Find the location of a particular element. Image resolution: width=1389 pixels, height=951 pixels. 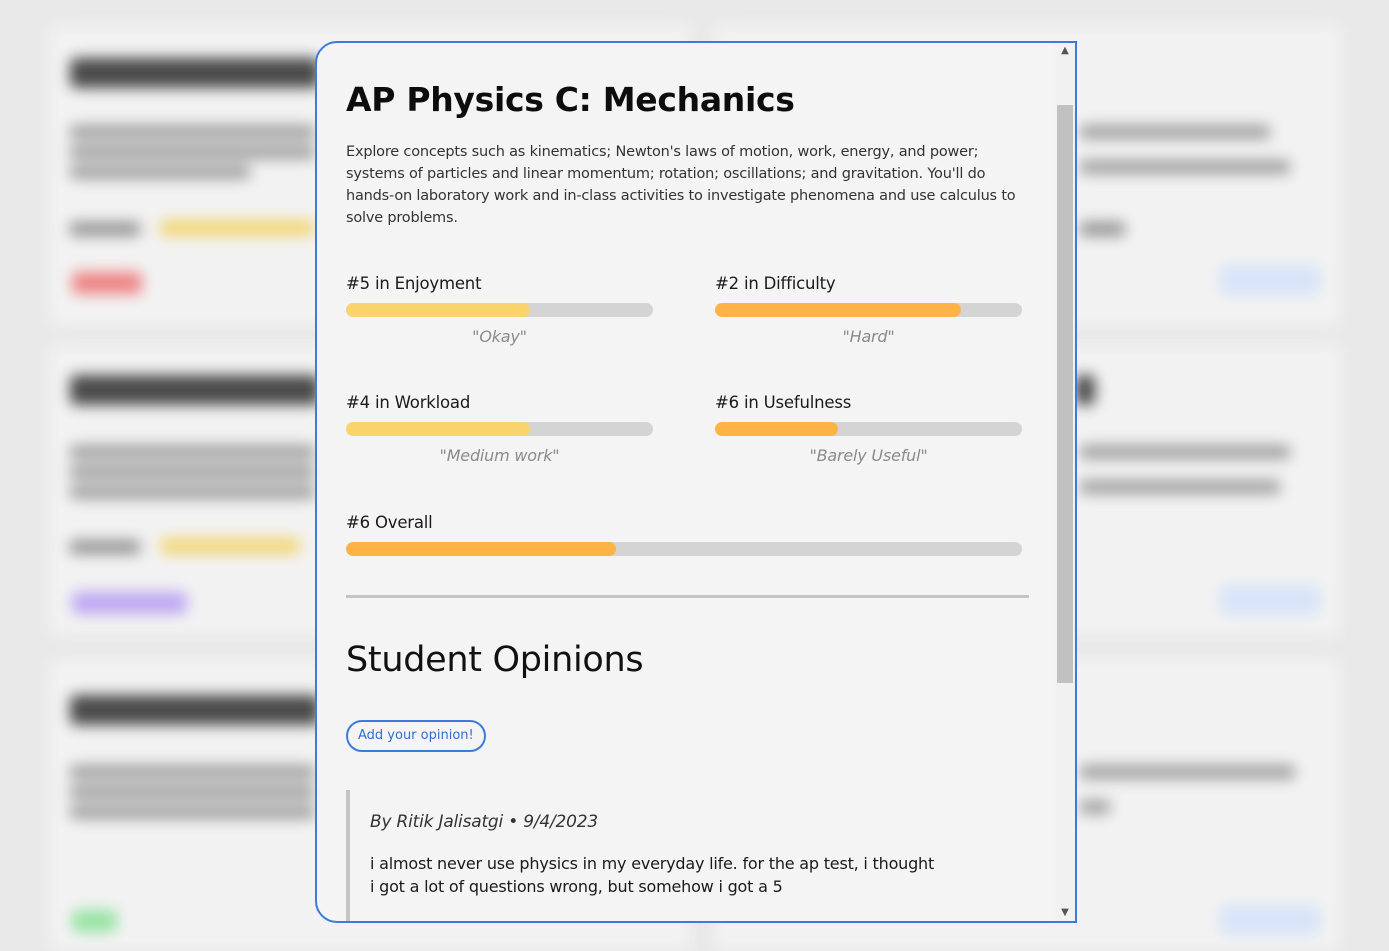

modal-scrollbar: ▲ ▼ is located at coordinates (1065, 482).